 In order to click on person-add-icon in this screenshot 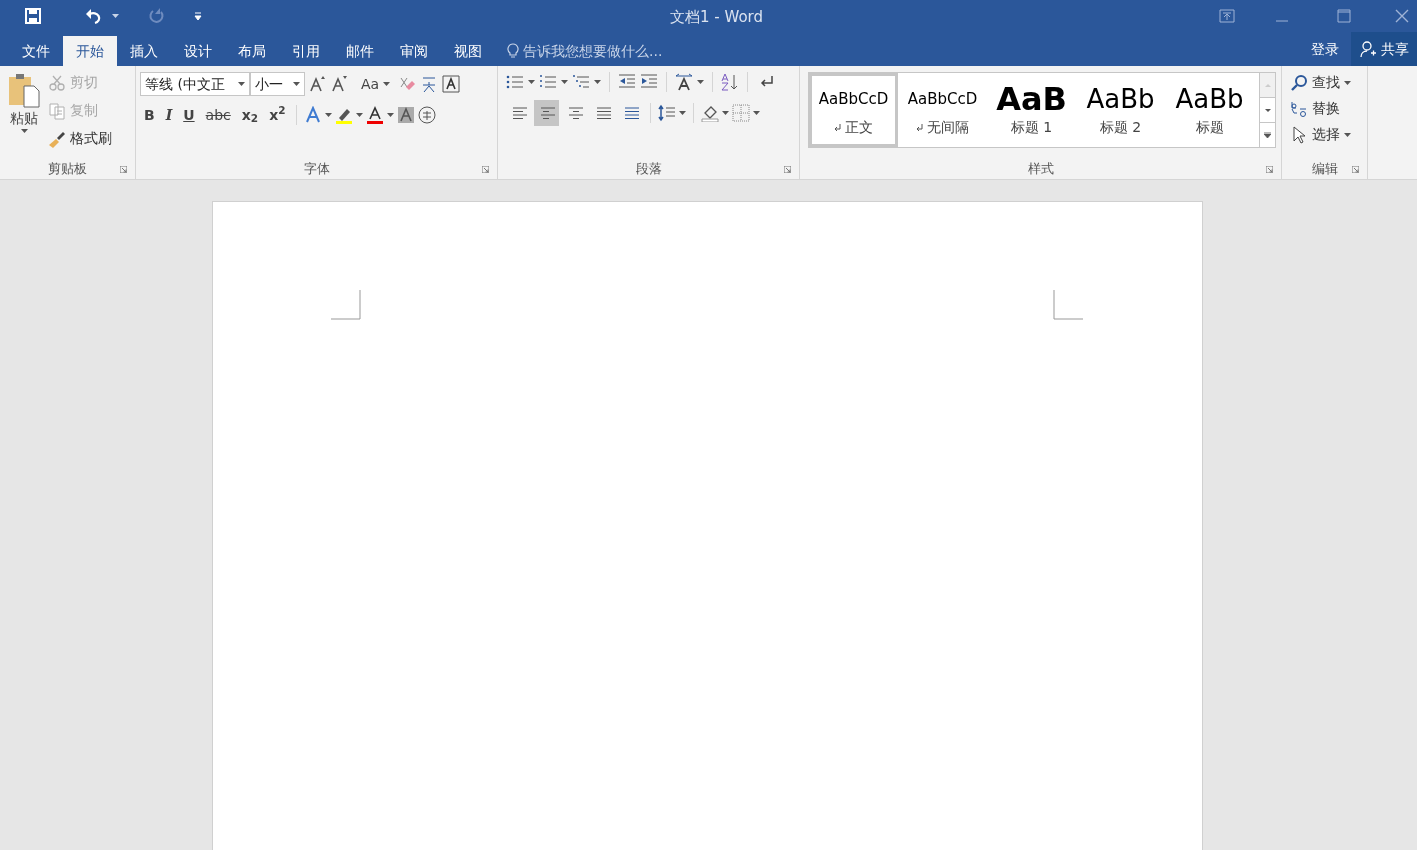, I will do `click(1368, 49)`.